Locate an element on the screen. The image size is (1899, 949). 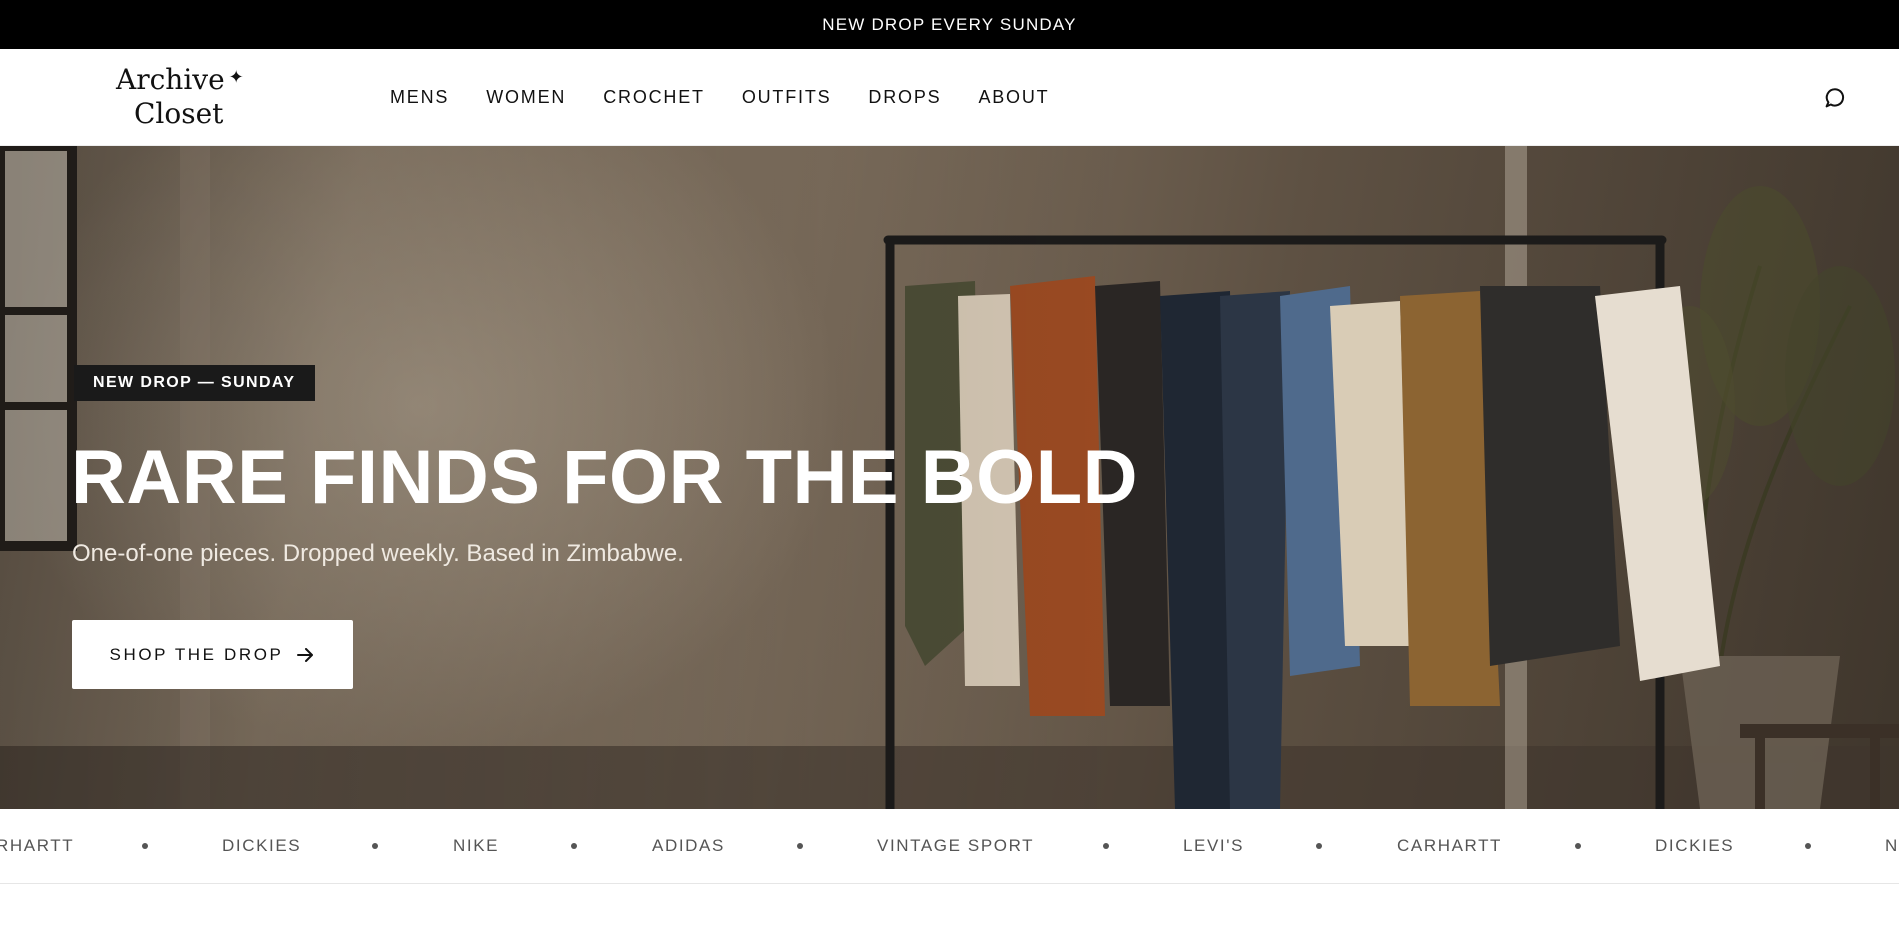
shop-the-drop-button: SHOP THE DROP is located at coordinates (212, 654).